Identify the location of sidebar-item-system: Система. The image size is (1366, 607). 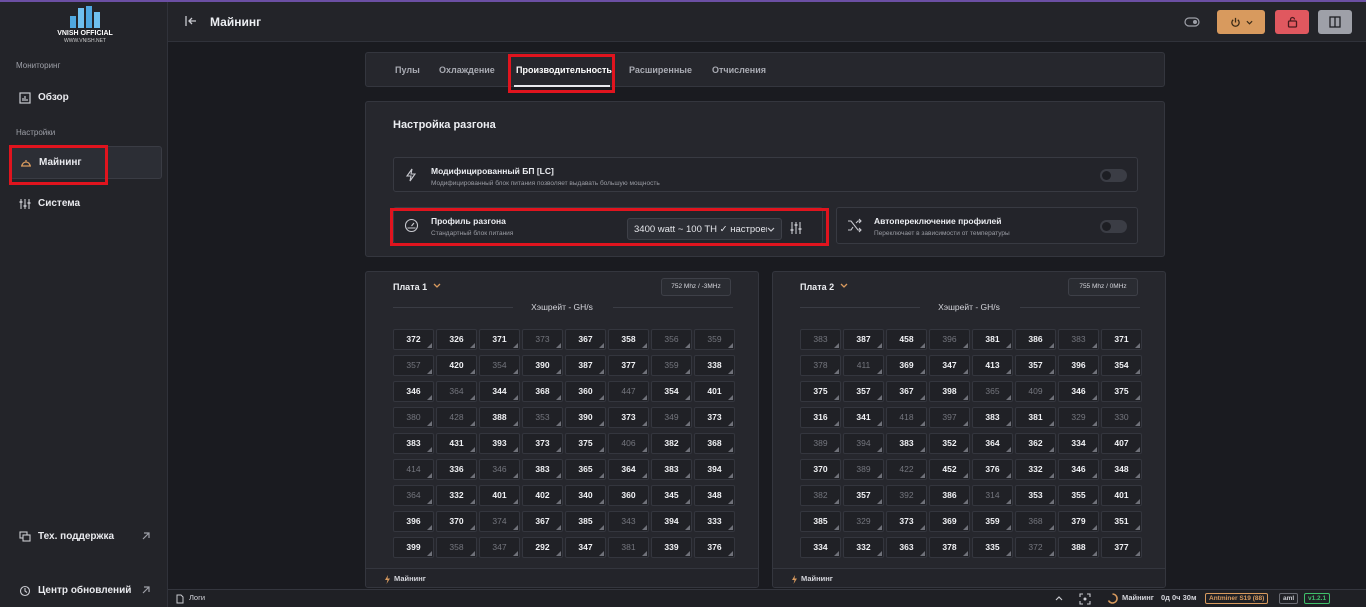
(86, 203).